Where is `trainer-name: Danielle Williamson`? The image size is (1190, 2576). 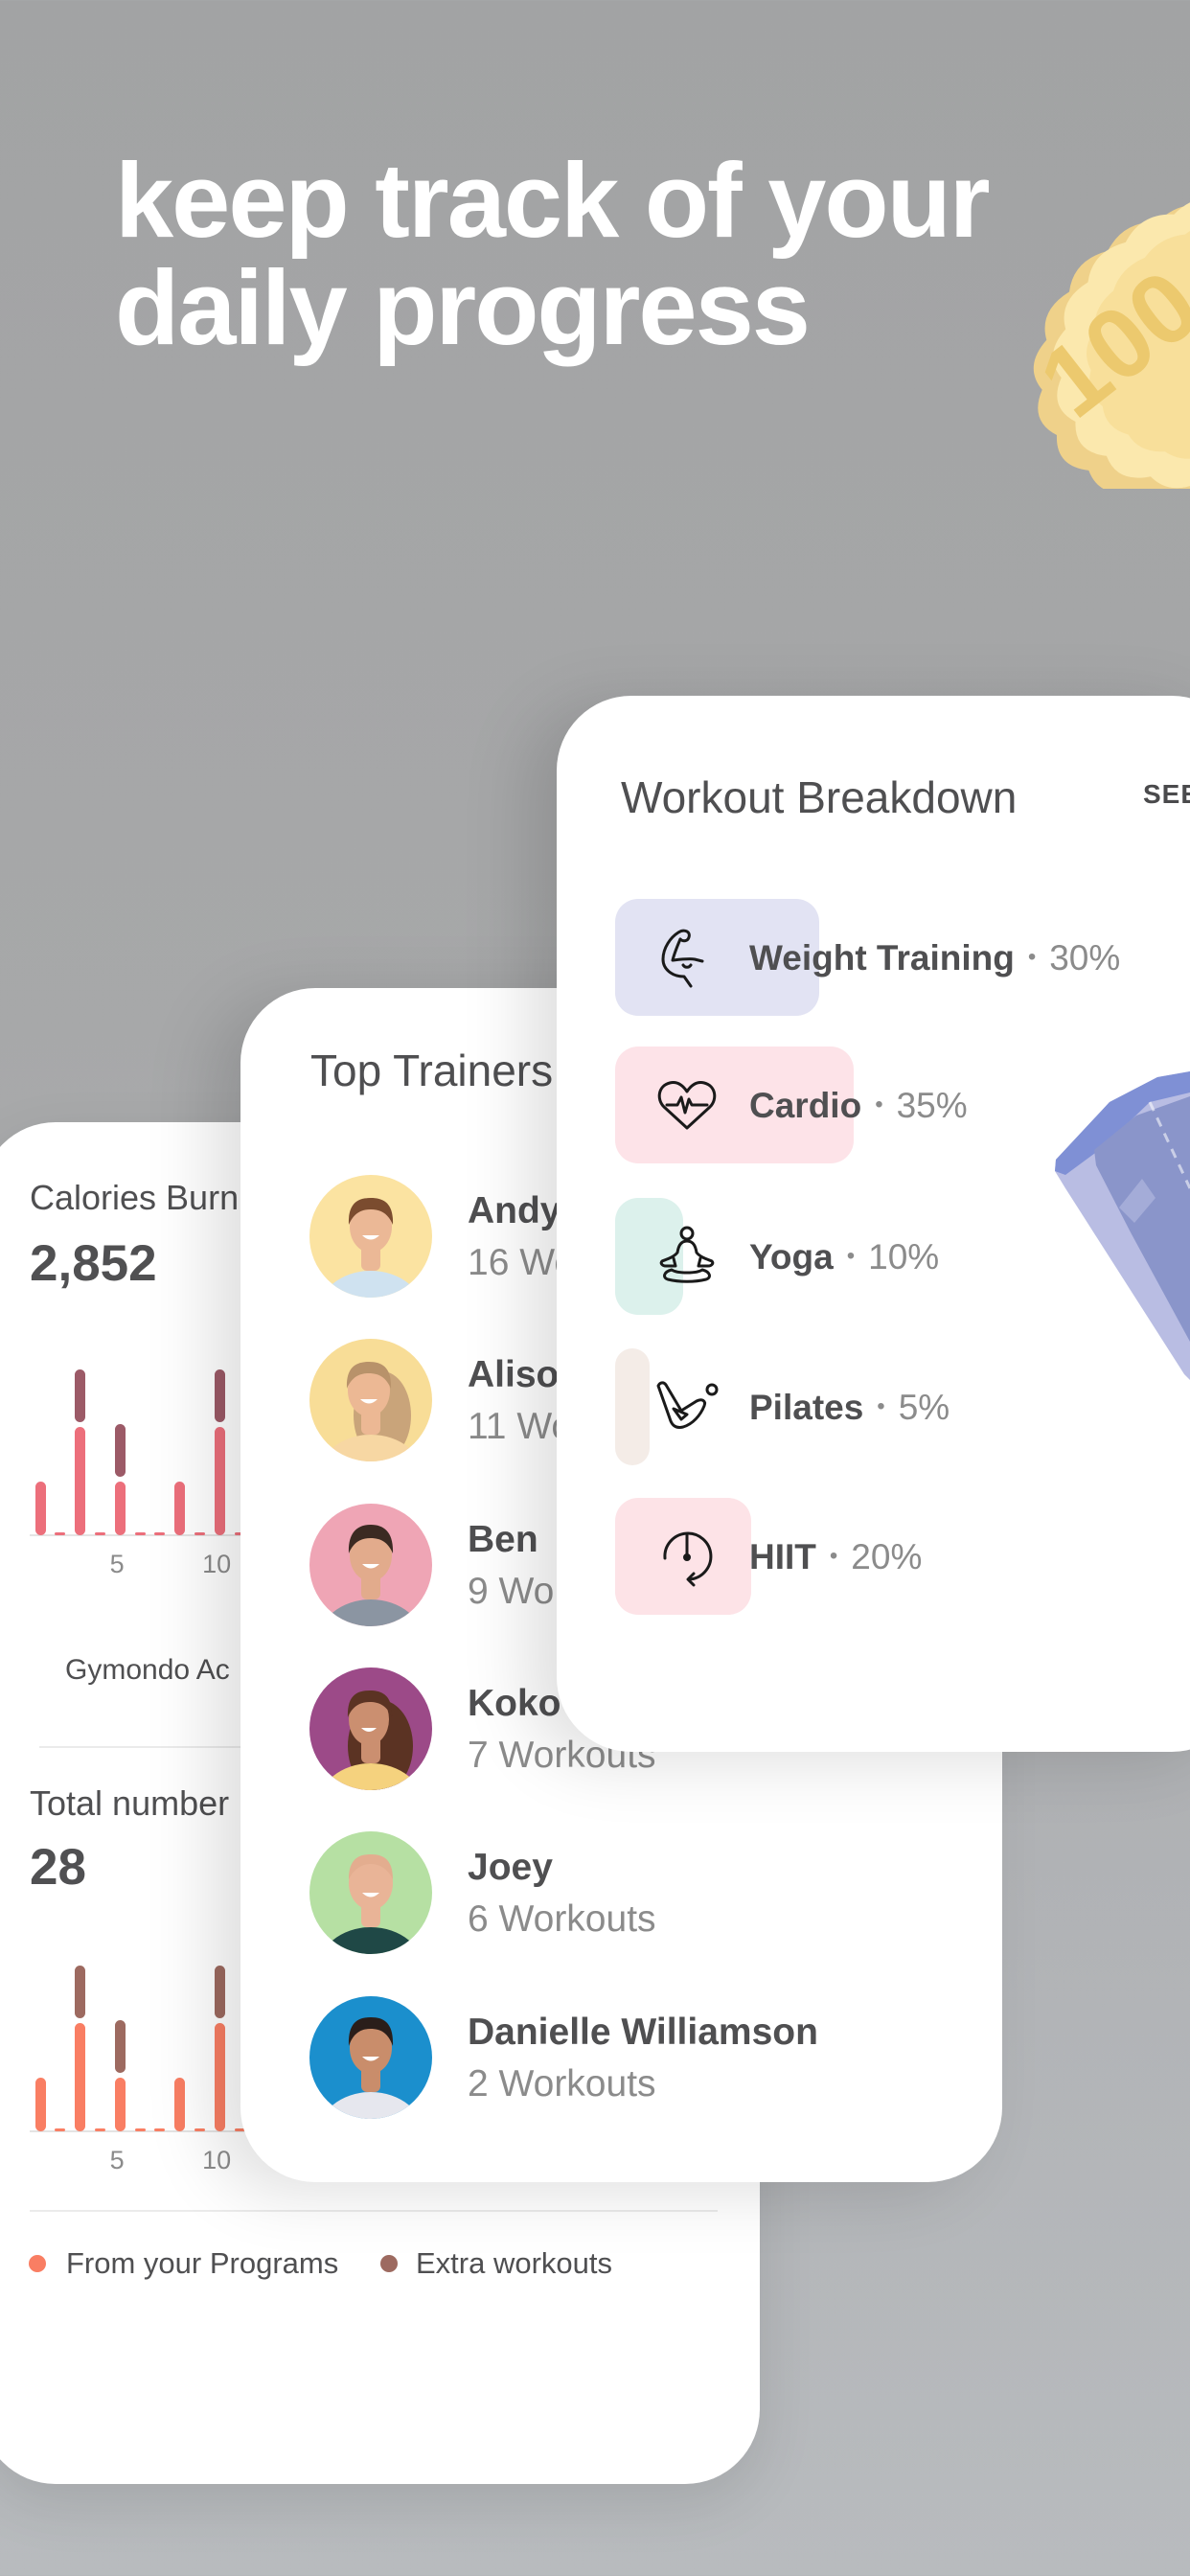
trainer-name: Danielle Williamson is located at coordinates (643, 2032).